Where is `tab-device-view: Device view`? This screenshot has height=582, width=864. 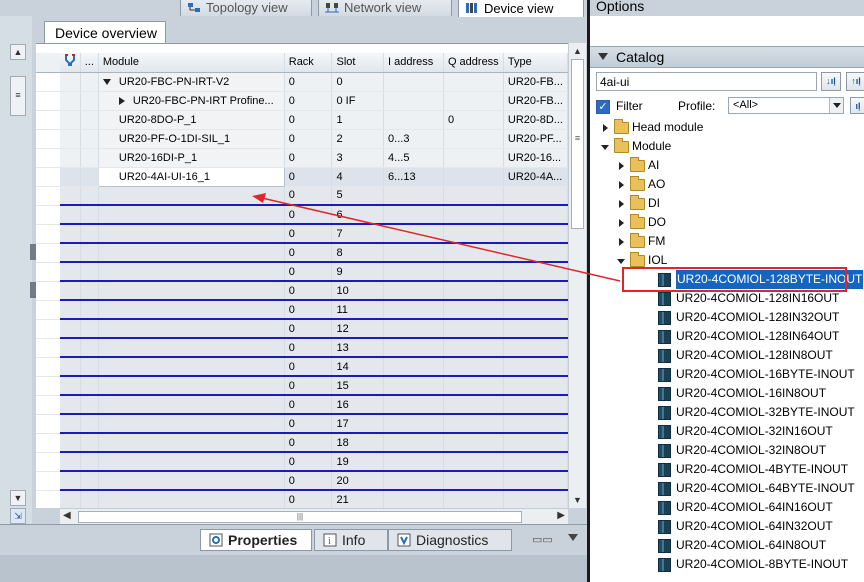 tab-device-view: Device view is located at coordinates (521, 8).